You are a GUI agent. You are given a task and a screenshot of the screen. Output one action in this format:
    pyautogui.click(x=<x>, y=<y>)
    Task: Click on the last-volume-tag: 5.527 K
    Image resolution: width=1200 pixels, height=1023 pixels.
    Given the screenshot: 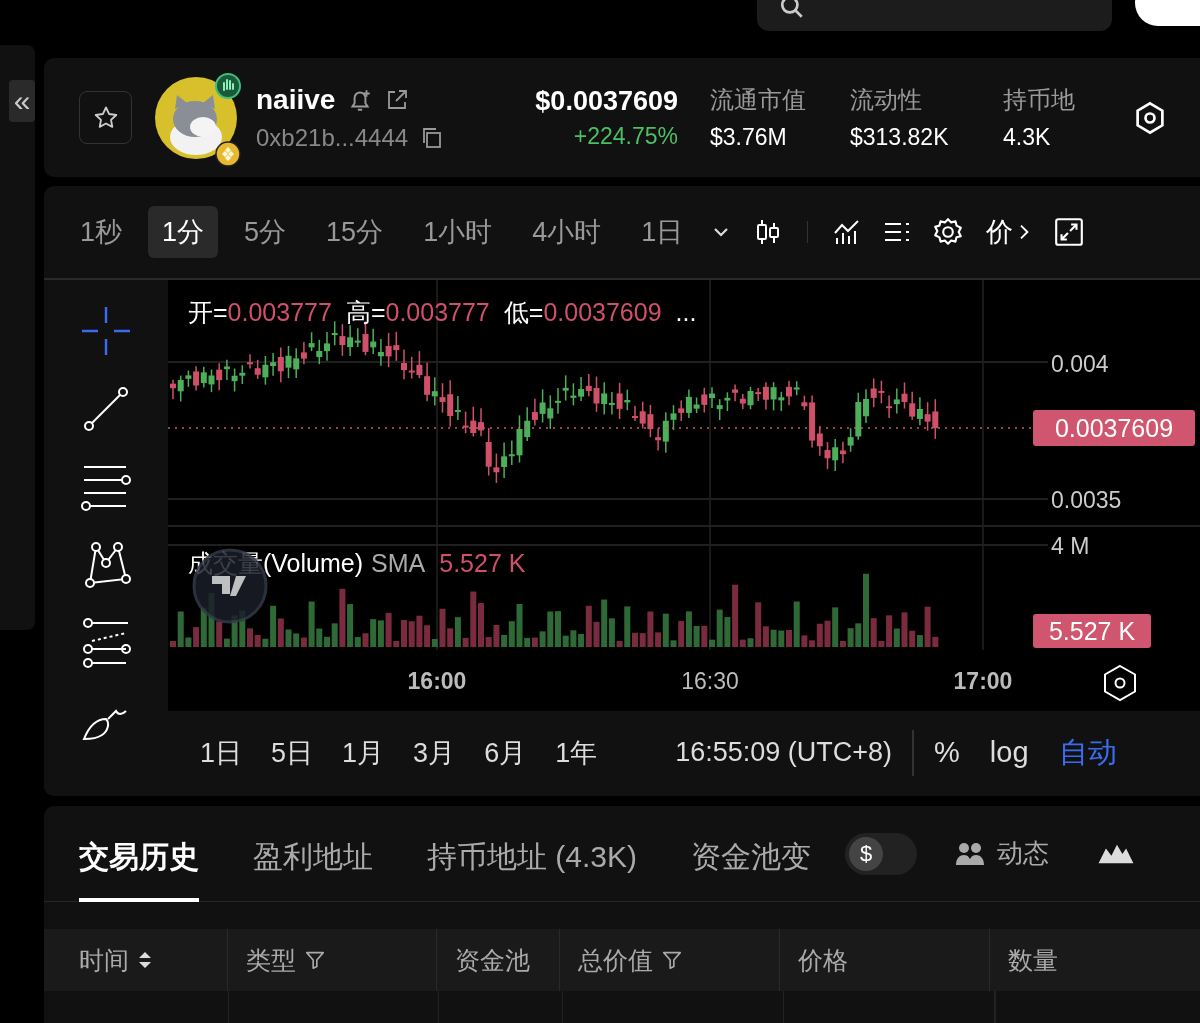 What is the action you would take?
    pyautogui.click(x=1092, y=631)
    